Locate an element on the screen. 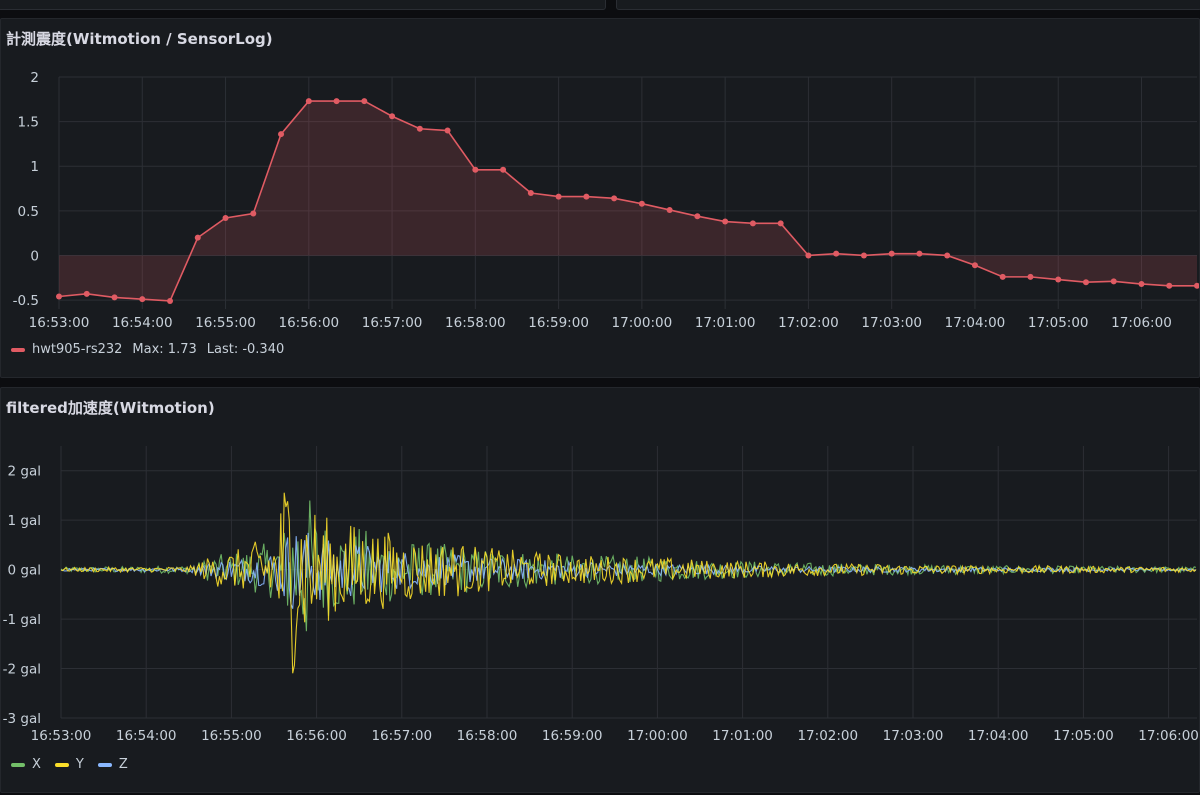  legend-label-y: Y is located at coordinates (79, 764).